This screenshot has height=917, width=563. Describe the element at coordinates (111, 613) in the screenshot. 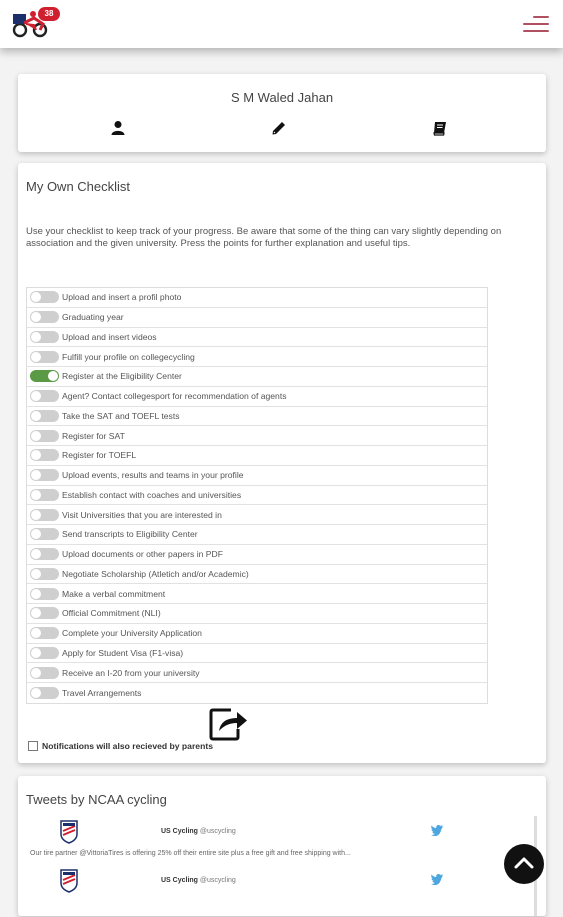

I see `checklist-item-label: Official Commitment (NLI)` at that location.